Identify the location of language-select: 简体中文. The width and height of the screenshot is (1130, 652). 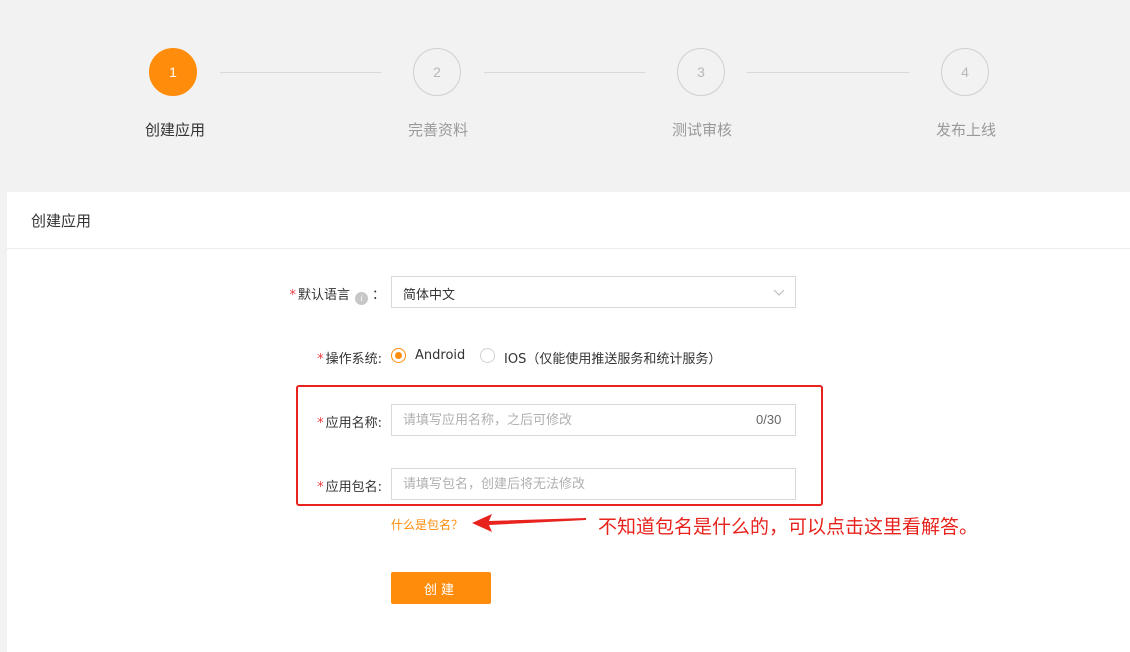
(593, 292).